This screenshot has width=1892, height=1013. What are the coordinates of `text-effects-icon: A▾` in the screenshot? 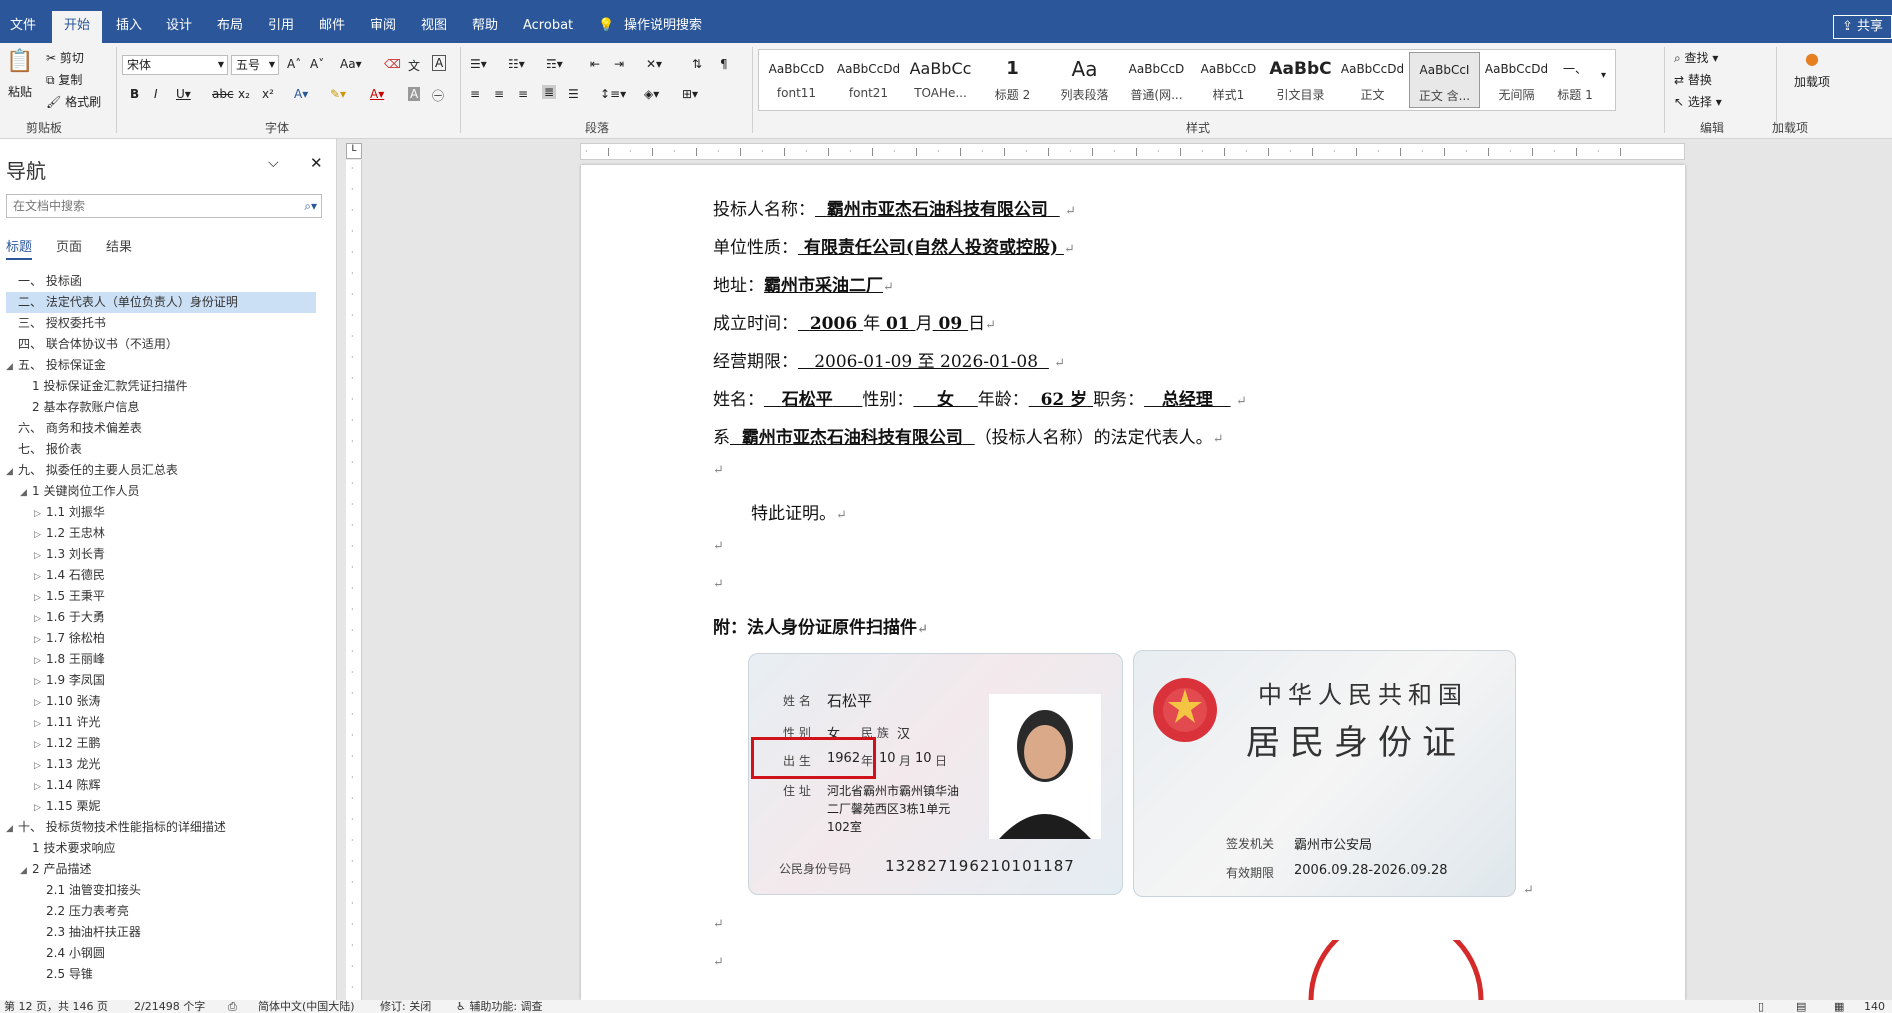 It's located at (301, 94).